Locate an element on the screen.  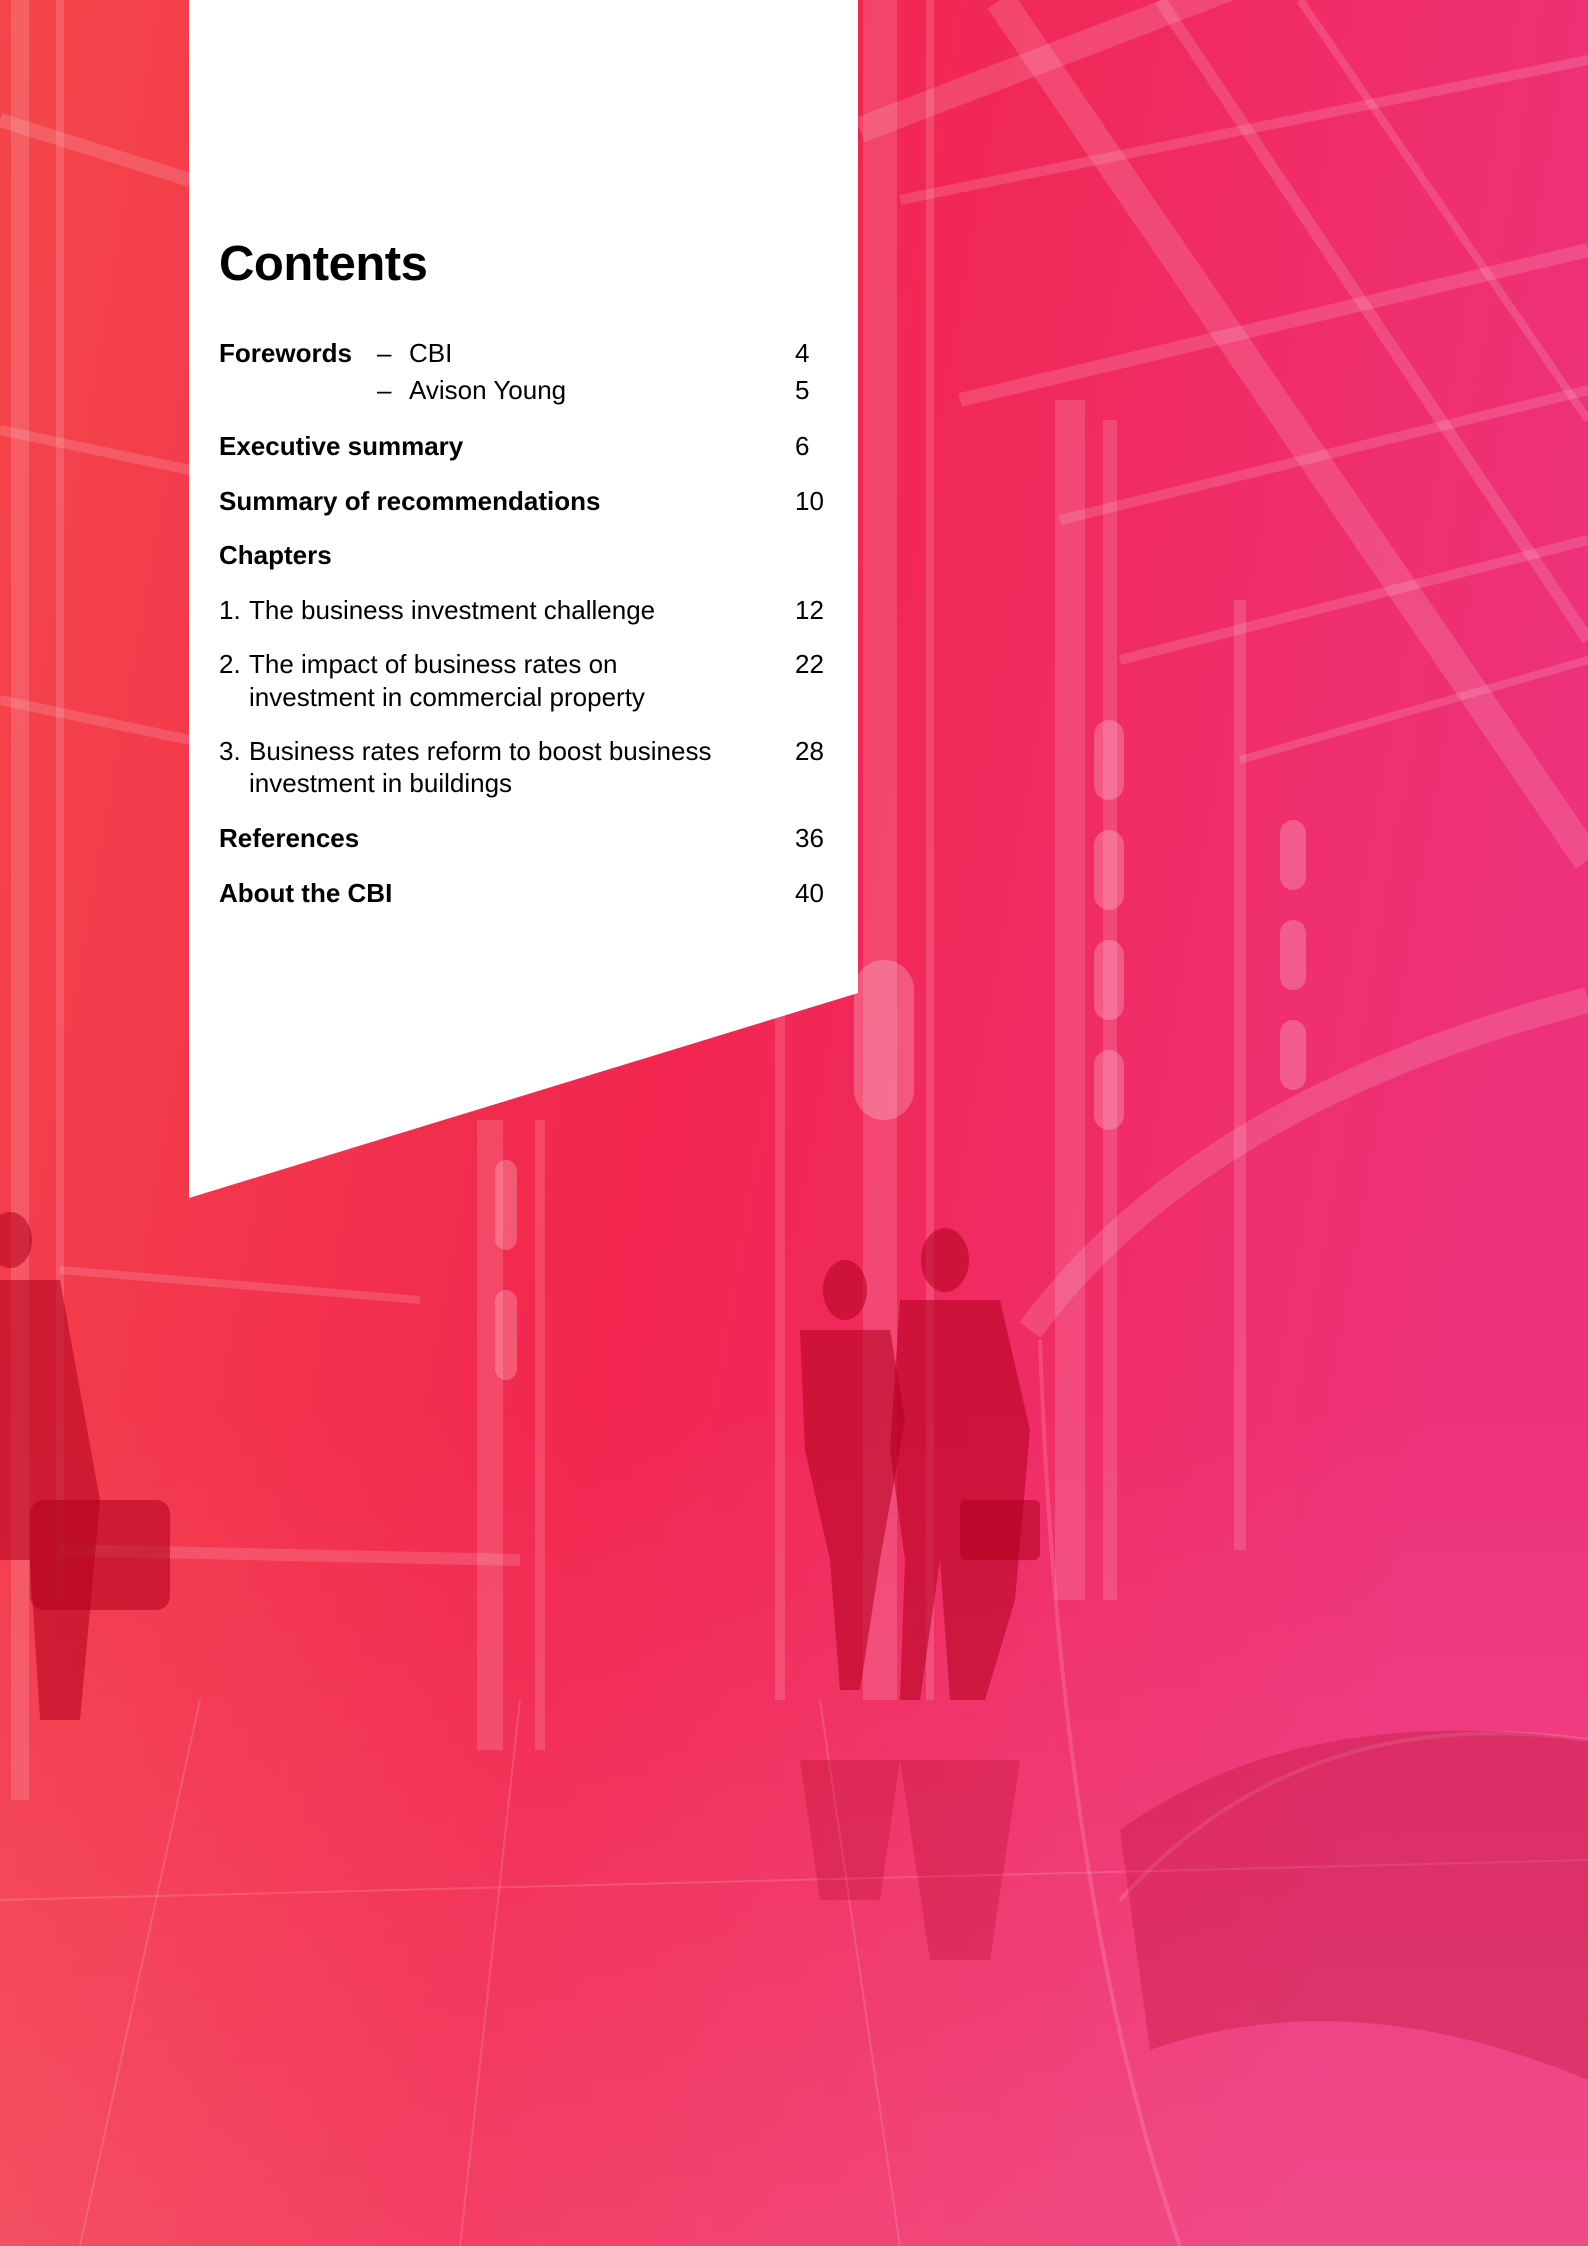
toc-chapter-number: 2. is located at coordinates (230, 664).